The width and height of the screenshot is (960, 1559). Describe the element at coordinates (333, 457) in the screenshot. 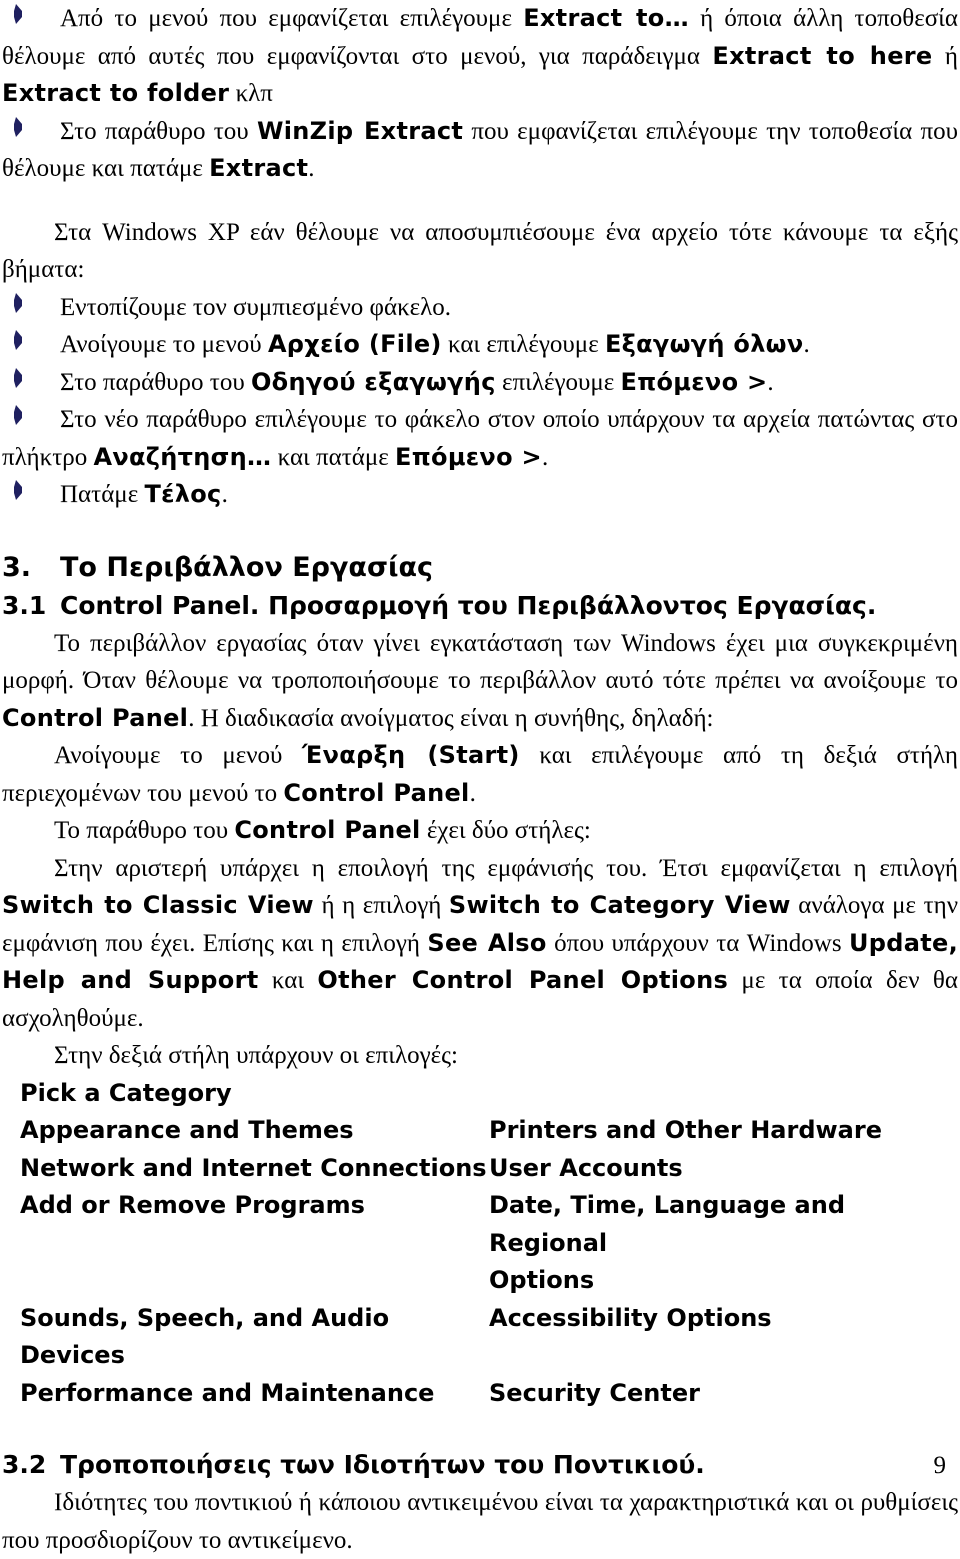

I see `step4-mid1: και πατάμε` at that location.